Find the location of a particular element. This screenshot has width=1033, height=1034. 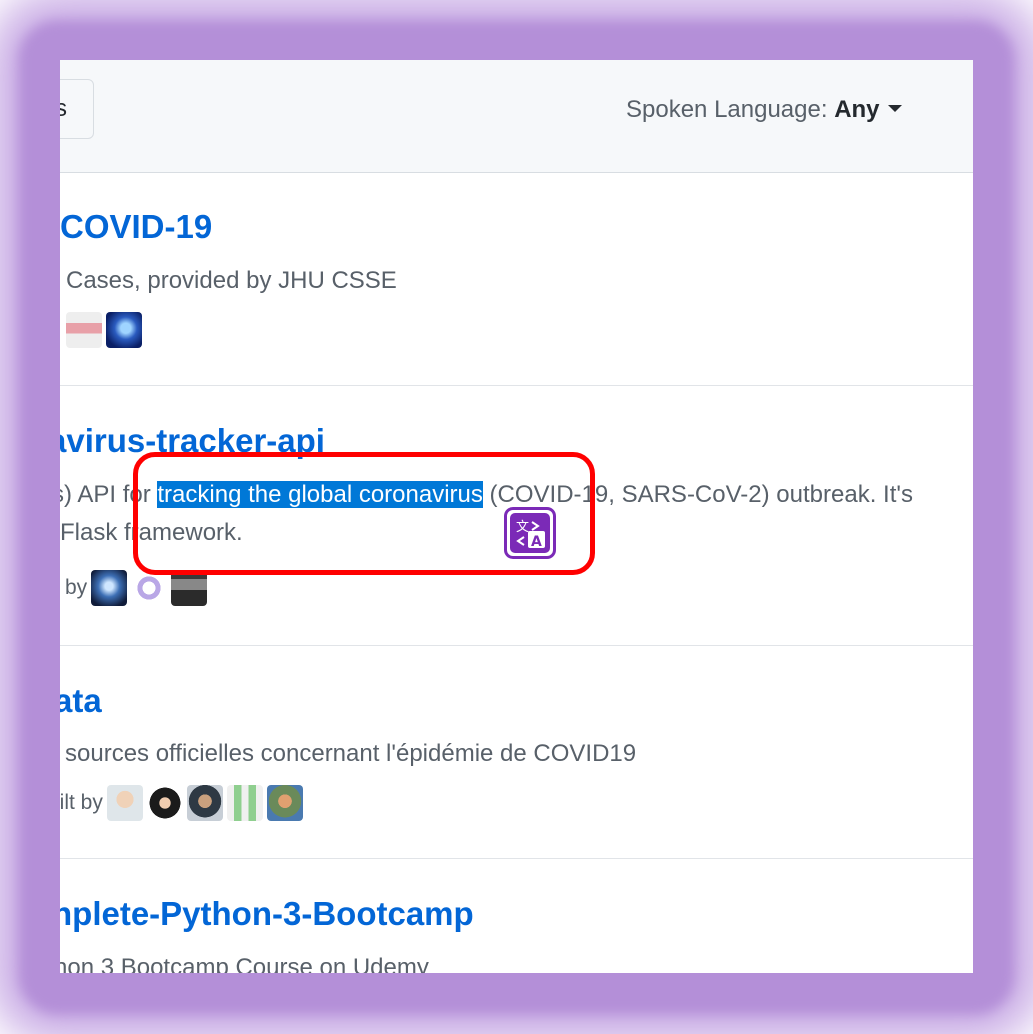

spoken-language-value: Any is located at coordinates (857, 109).